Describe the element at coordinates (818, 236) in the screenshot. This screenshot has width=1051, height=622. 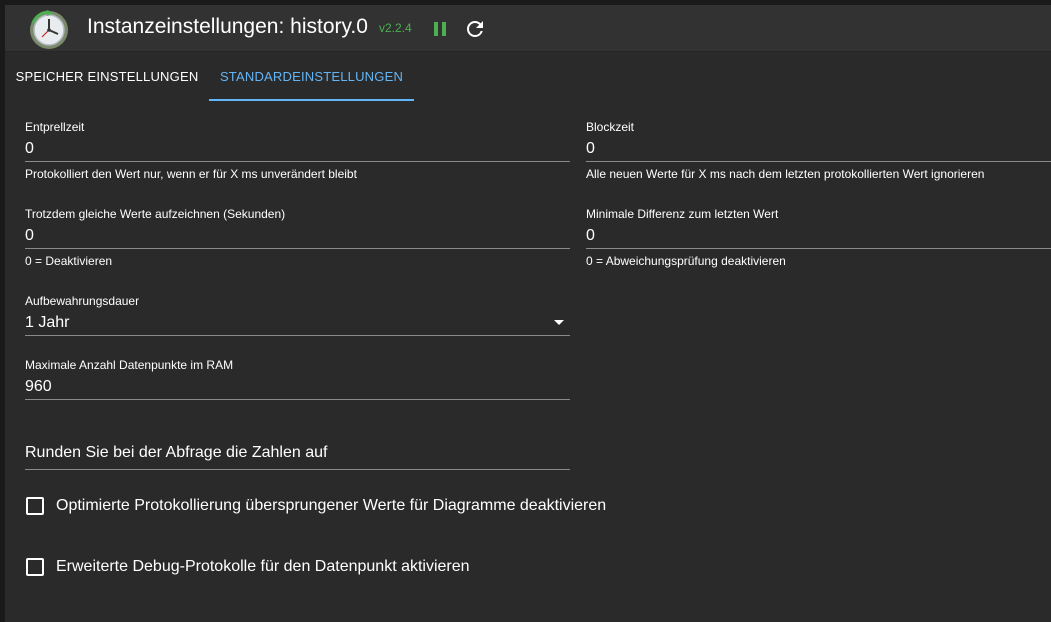
I see `min-delta-input: 0` at that location.